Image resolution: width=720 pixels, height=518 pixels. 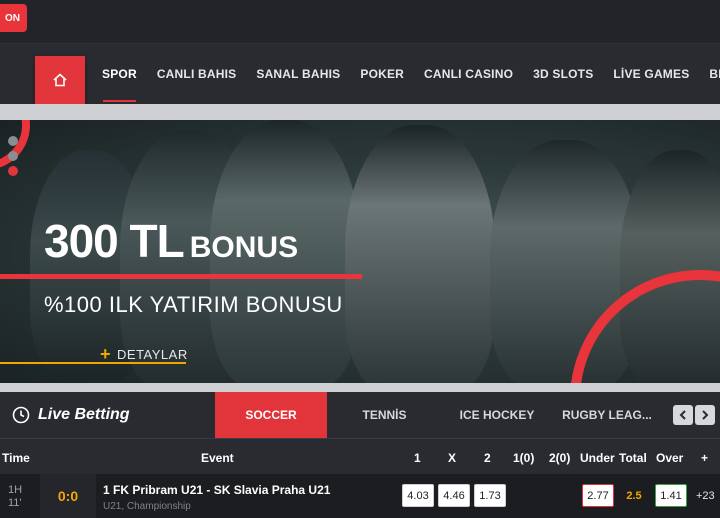 I want to click on col-over: Over, so click(x=670, y=458).